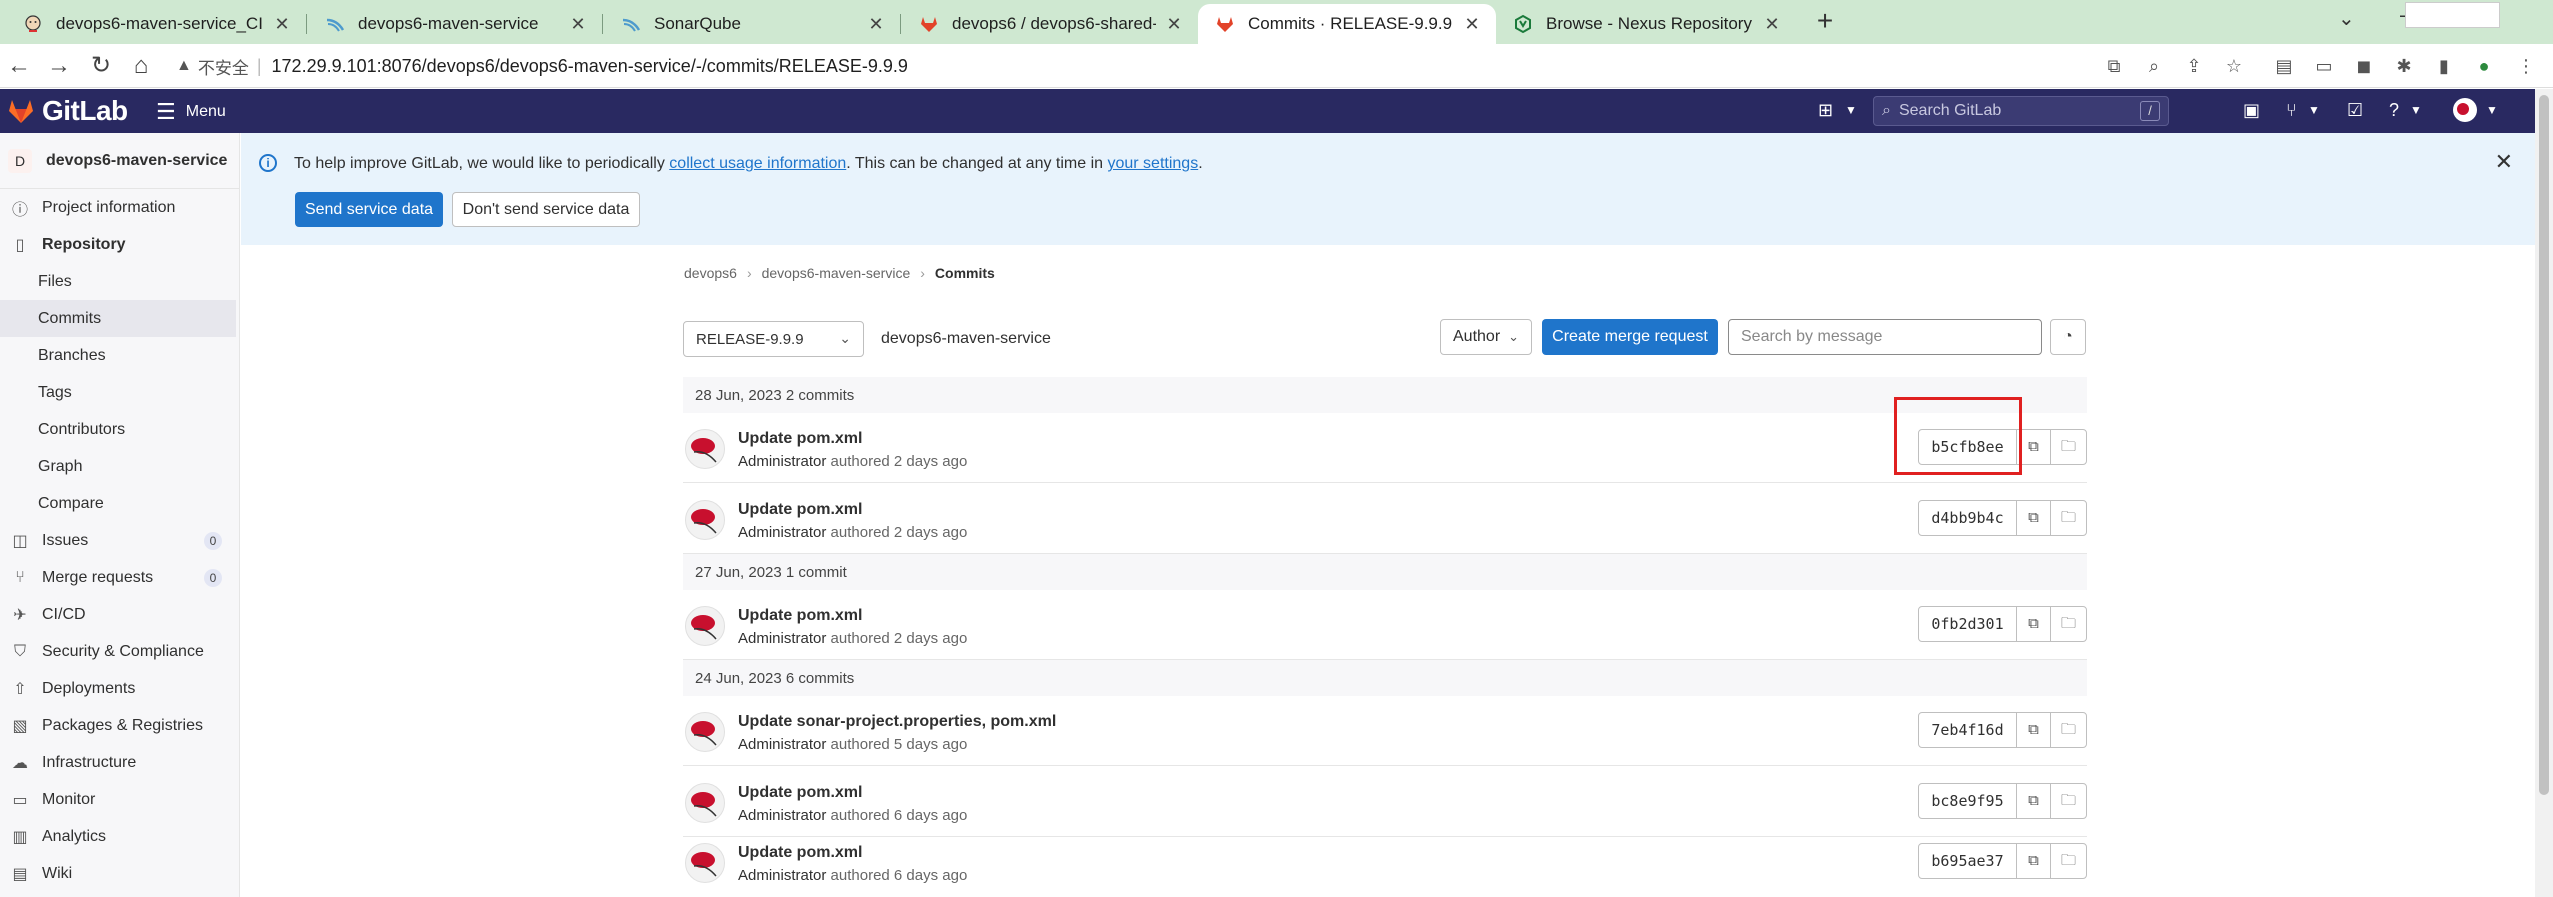  What do you see at coordinates (757, 163) in the screenshot?
I see `collect-usage-link: collect usage information` at bounding box center [757, 163].